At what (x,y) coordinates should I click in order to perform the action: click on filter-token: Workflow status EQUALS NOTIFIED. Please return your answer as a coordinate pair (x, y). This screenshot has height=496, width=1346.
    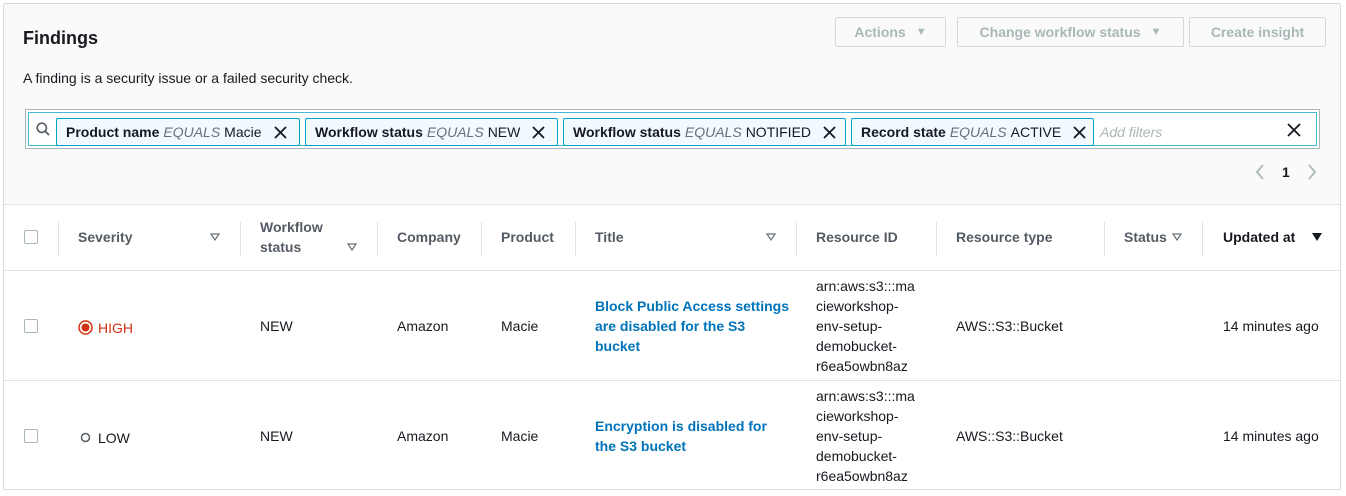
    Looking at the image, I should click on (704, 132).